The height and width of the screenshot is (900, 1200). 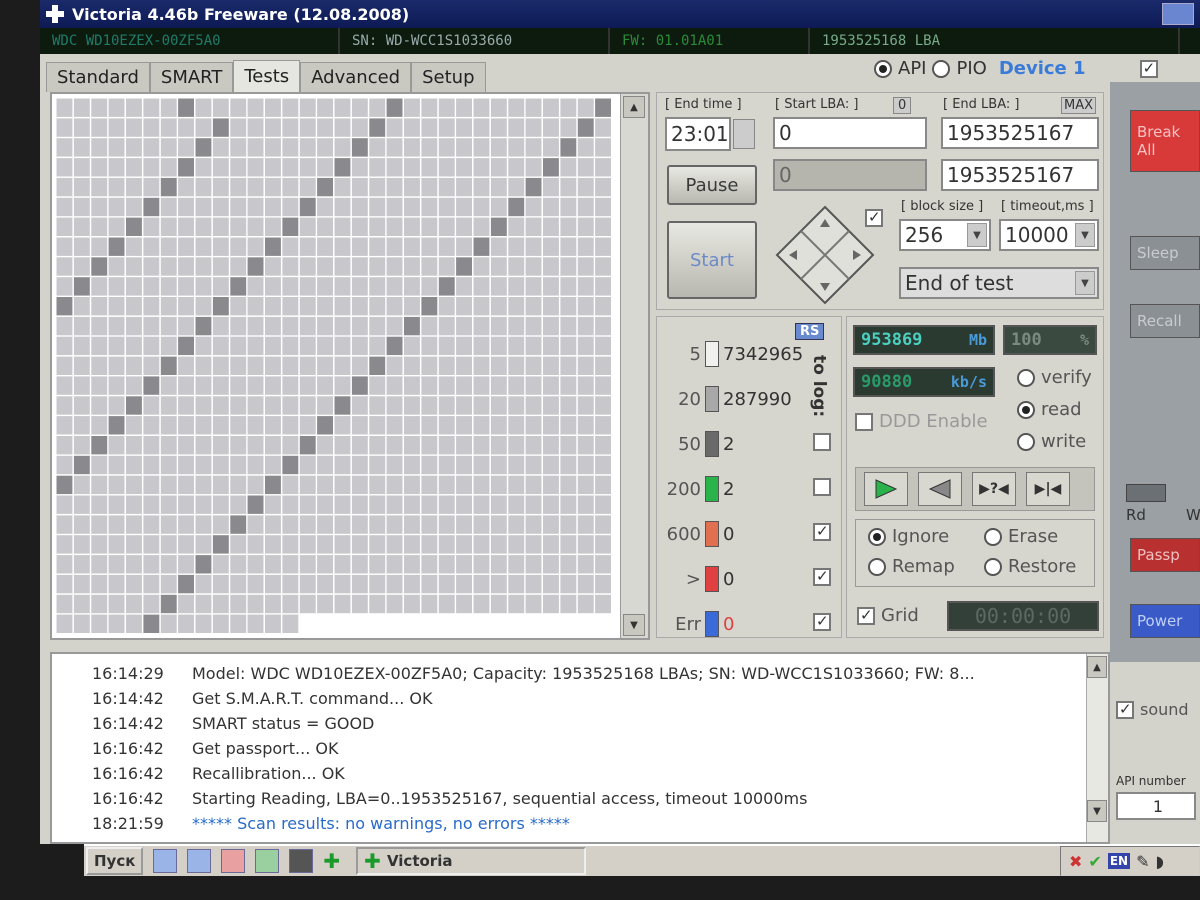 What do you see at coordinates (1148, 68) in the screenshot?
I see `top-right-checkbox` at bounding box center [1148, 68].